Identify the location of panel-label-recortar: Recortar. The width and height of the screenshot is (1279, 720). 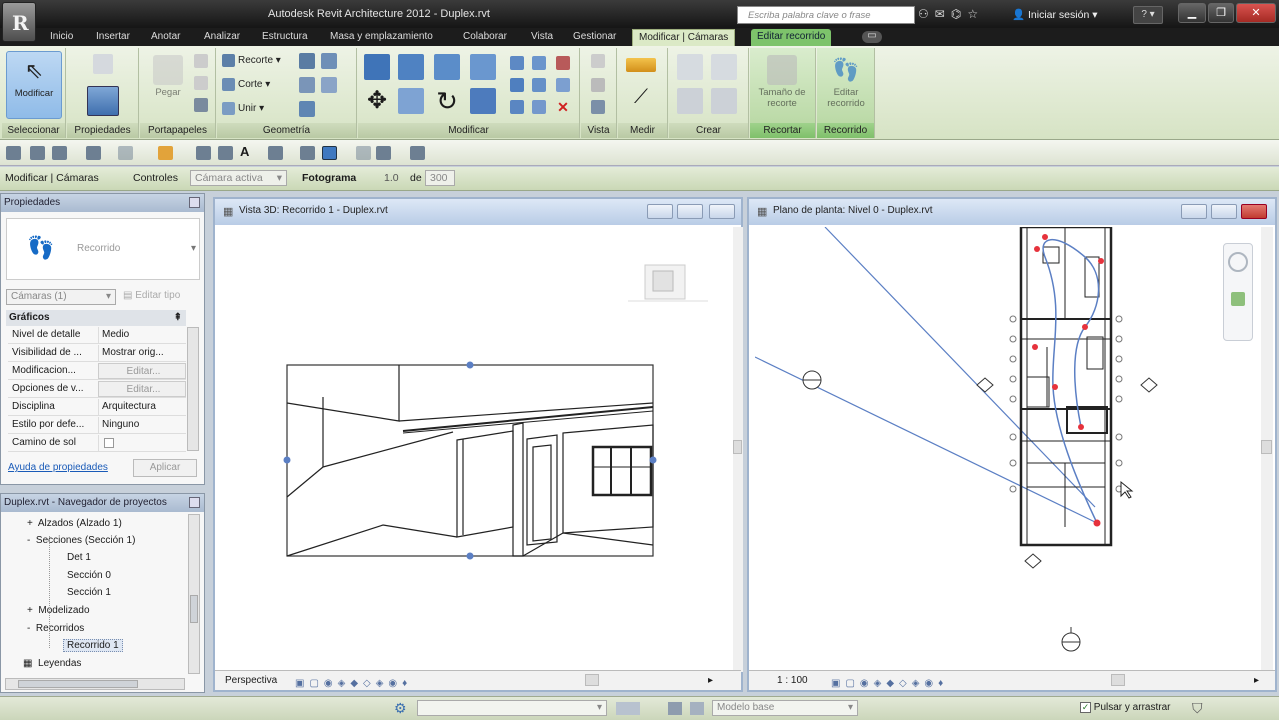
(782, 130).